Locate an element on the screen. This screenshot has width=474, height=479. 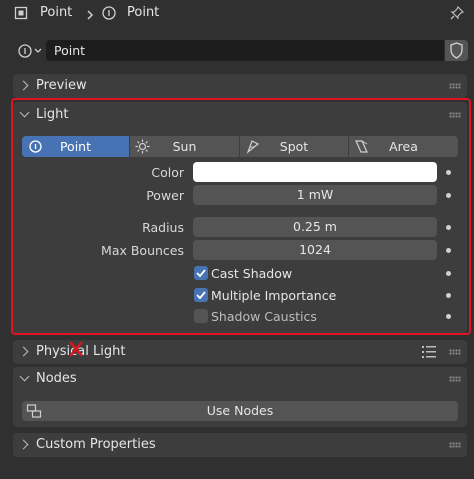
datablock-browse-button is located at coordinates (30, 51).